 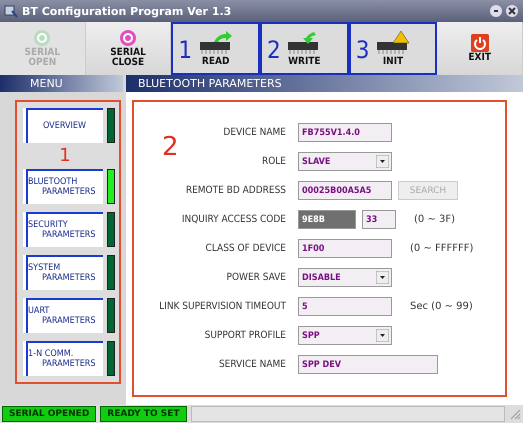 I want to click on range-hint: (0 ~ 3F), so click(x=435, y=219).